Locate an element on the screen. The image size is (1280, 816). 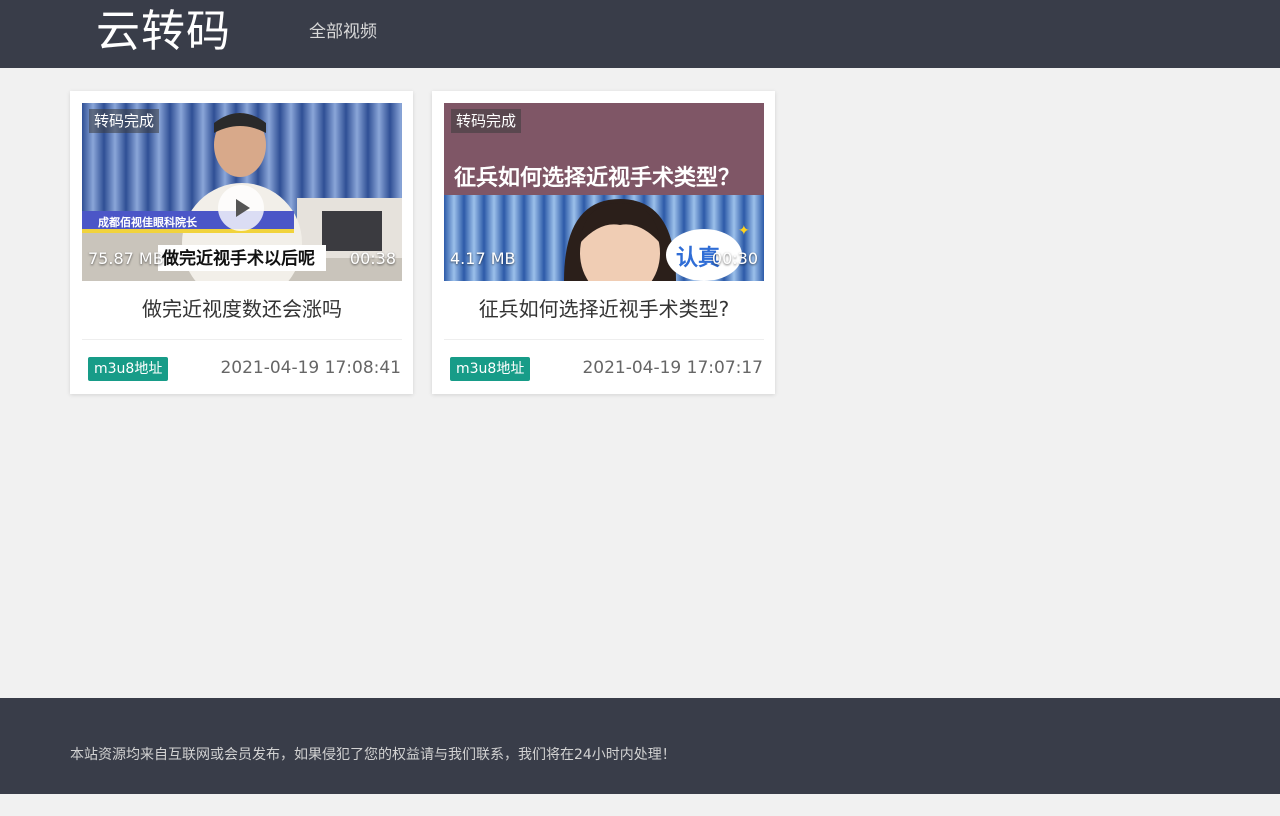
file-size: 75.87 MB is located at coordinates (126, 258).